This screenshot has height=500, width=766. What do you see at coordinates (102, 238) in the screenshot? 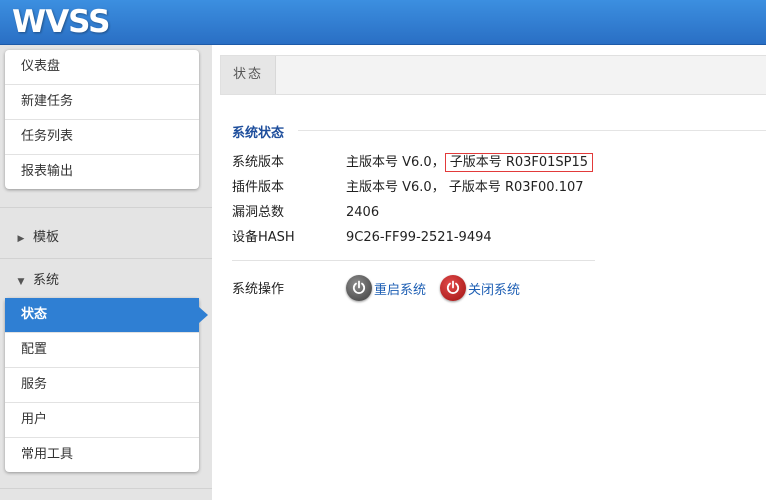
I see `sidebar-group-template: ▶ 模板` at bounding box center [102, 238].